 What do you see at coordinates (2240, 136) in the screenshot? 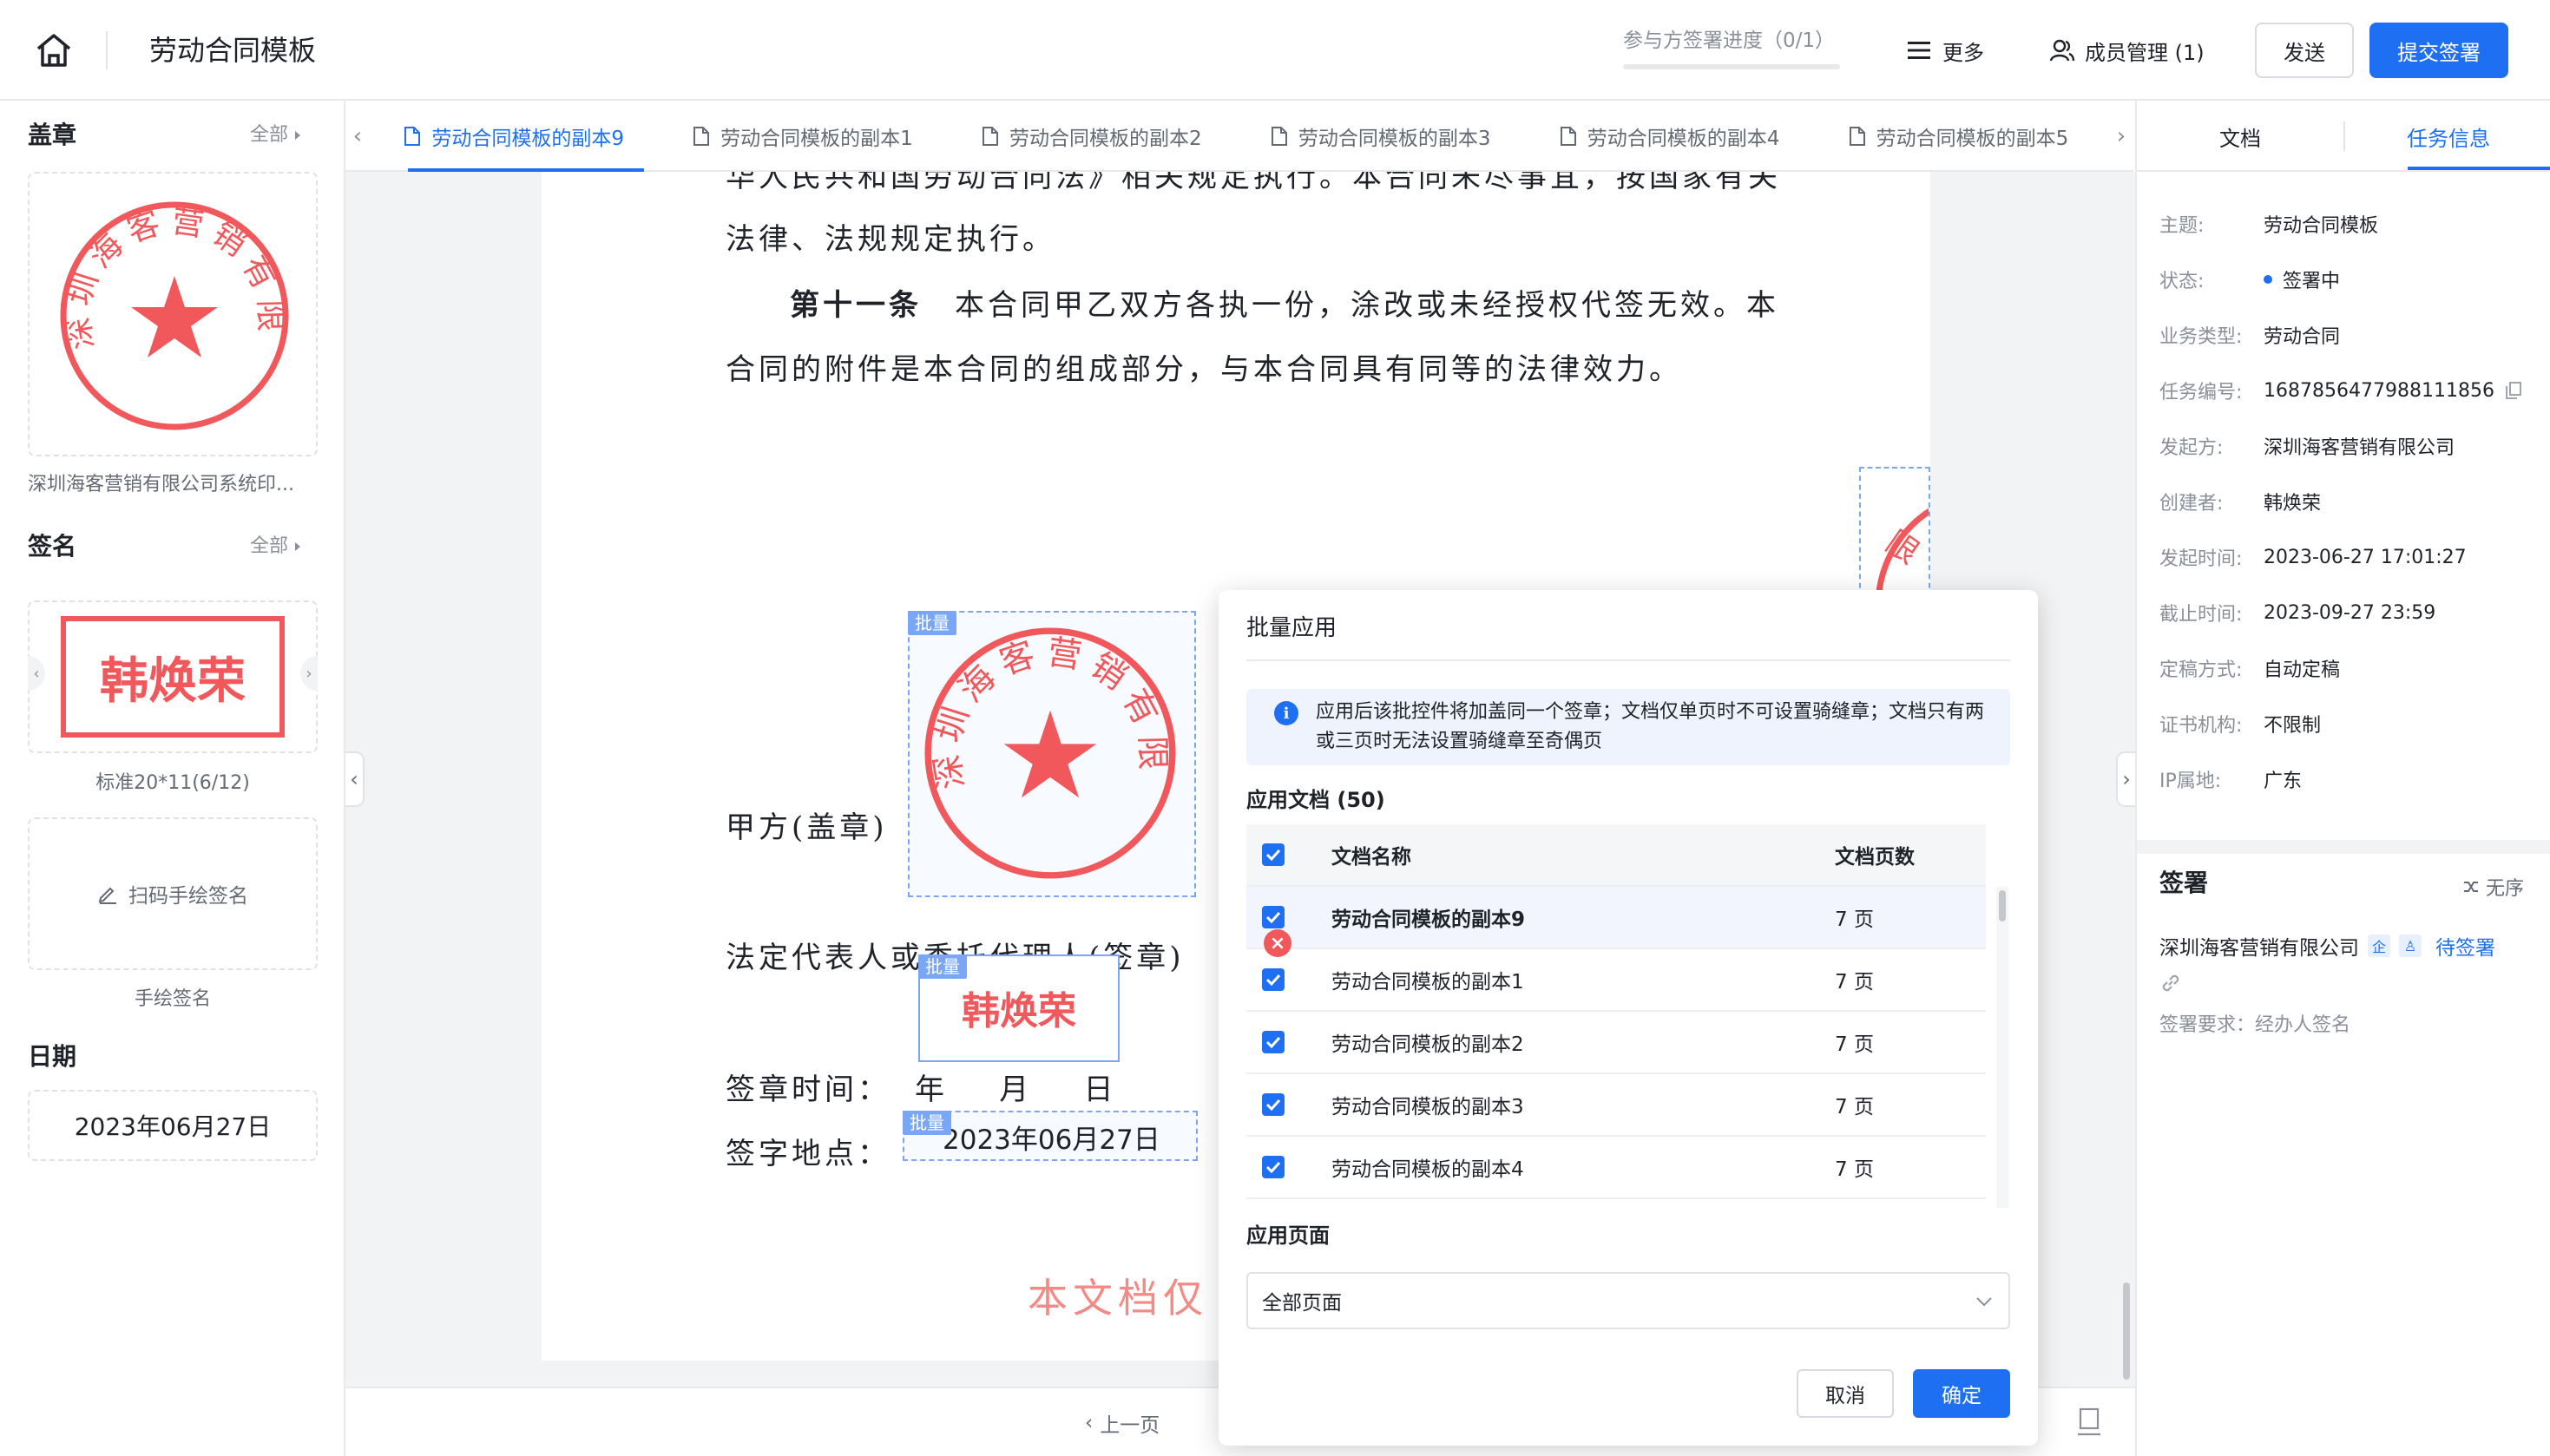
I see `tab-document: 文档` at bounding box center [2240, 136].